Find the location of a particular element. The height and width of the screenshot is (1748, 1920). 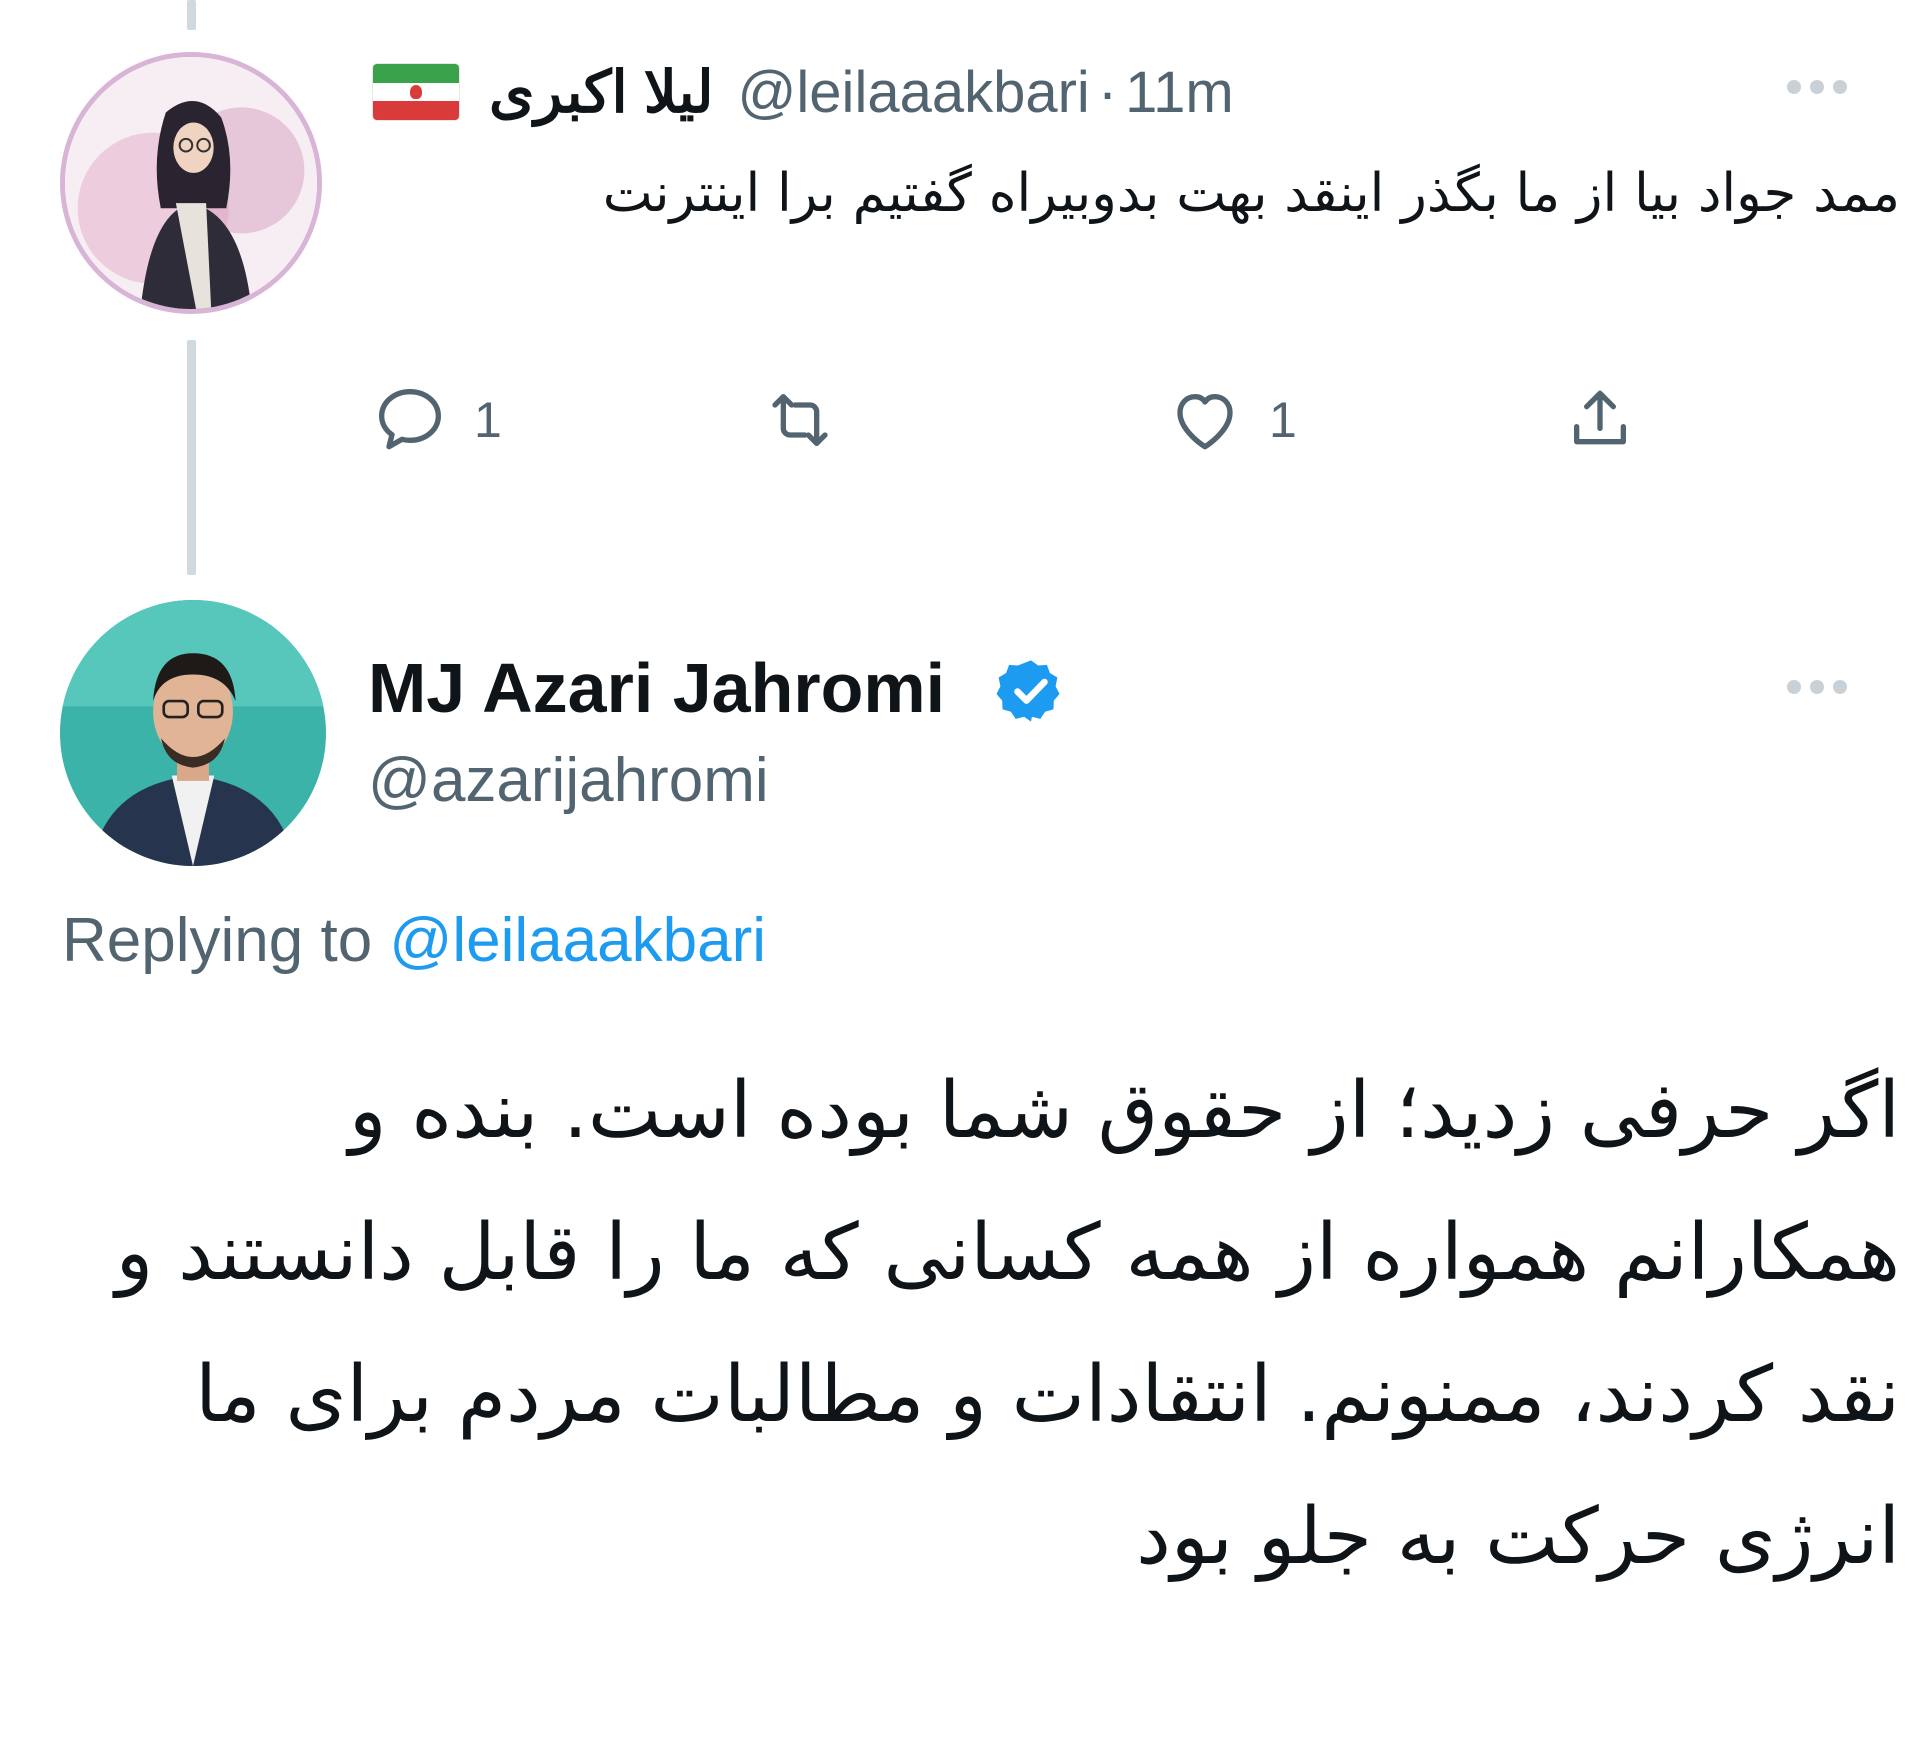

avatar-photo is located at coordinates (193, 733).